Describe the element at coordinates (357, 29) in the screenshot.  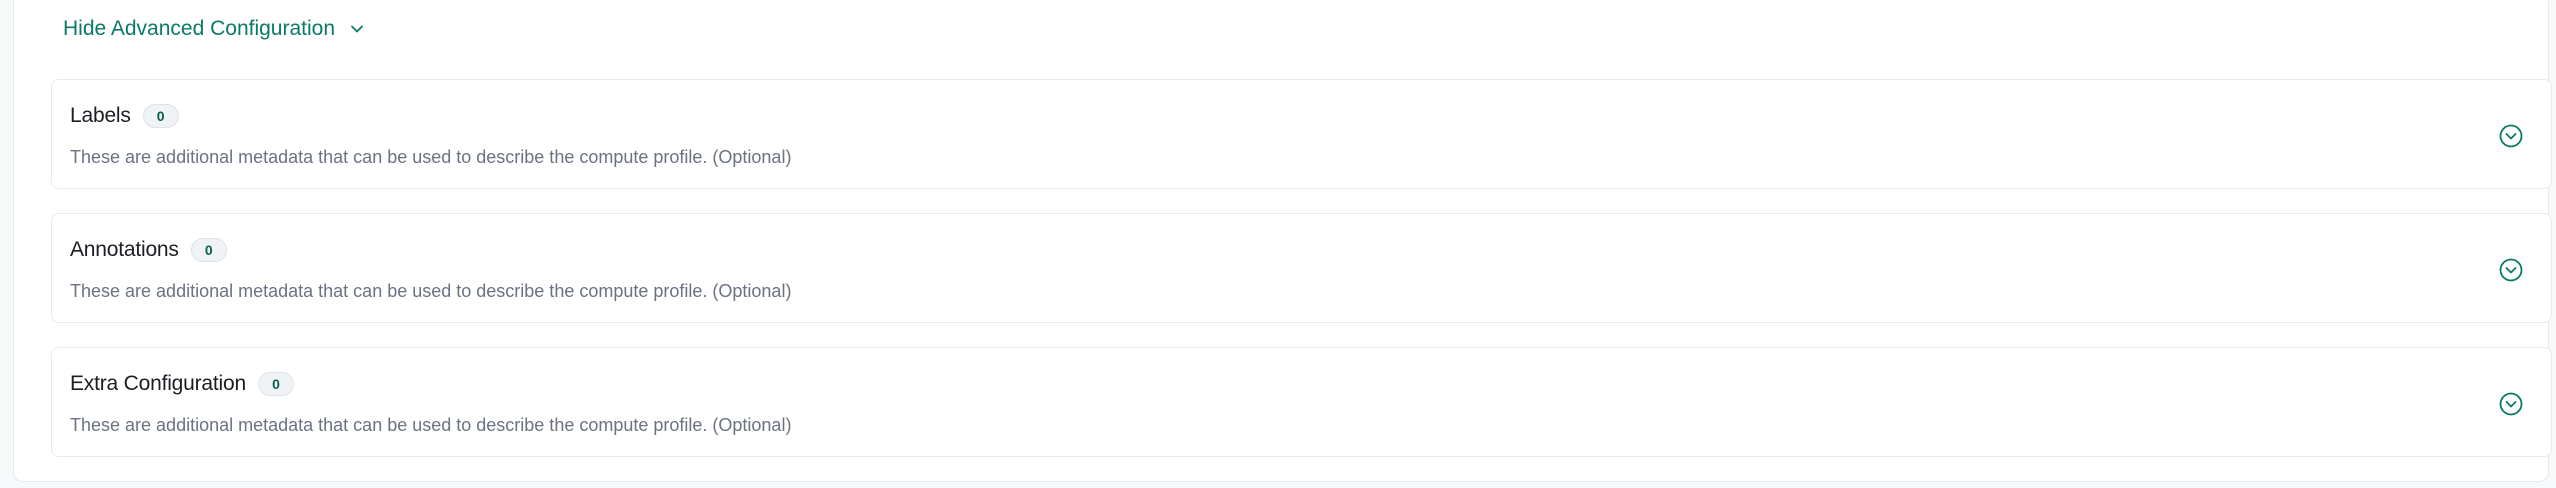
I see `chevron-down-icon` at that location.